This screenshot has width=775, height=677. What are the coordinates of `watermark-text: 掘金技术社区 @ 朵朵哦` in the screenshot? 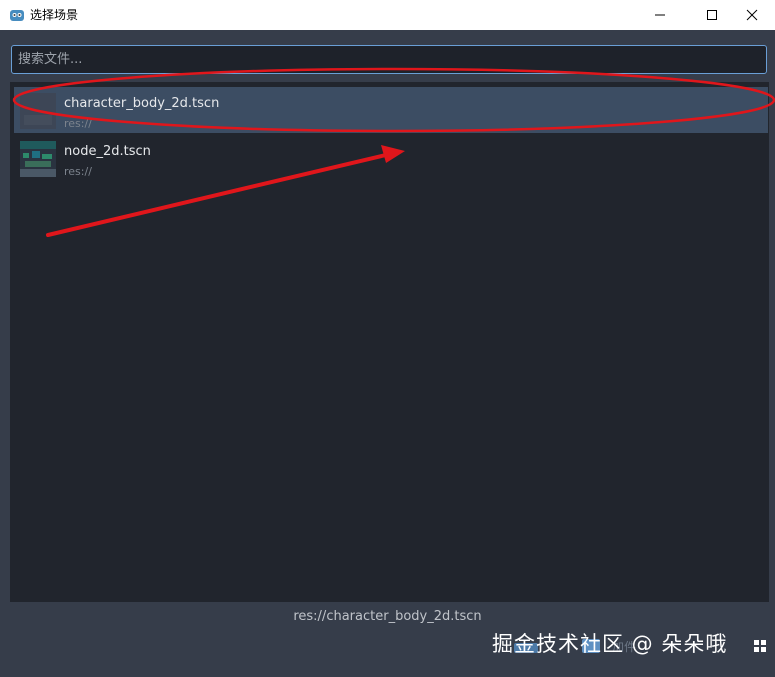 It's located at (610, 644).